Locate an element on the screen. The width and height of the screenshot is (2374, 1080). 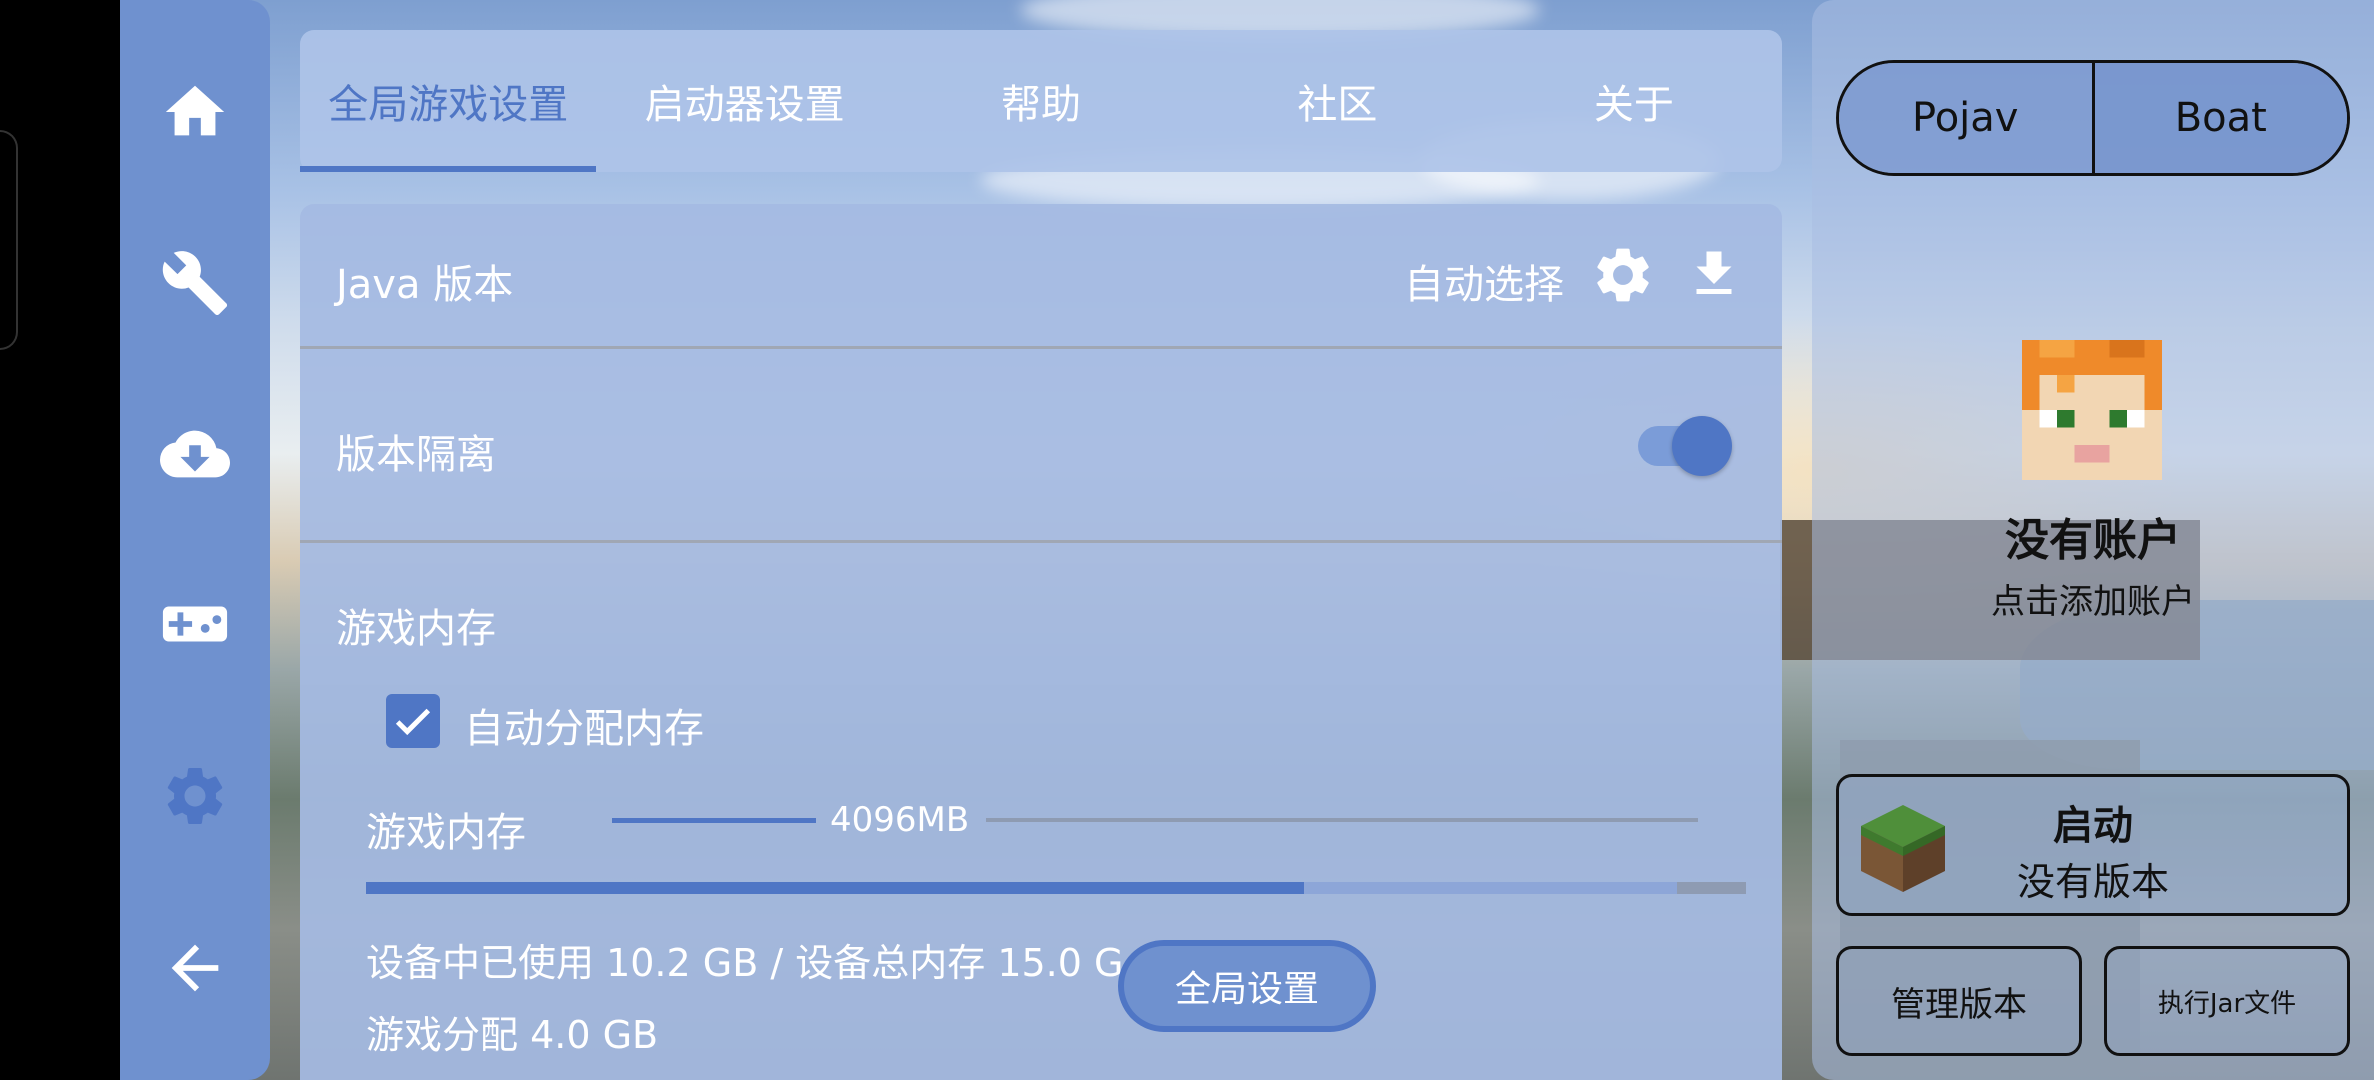
tab-about: 关于 is located at coordinates (1634, 101).